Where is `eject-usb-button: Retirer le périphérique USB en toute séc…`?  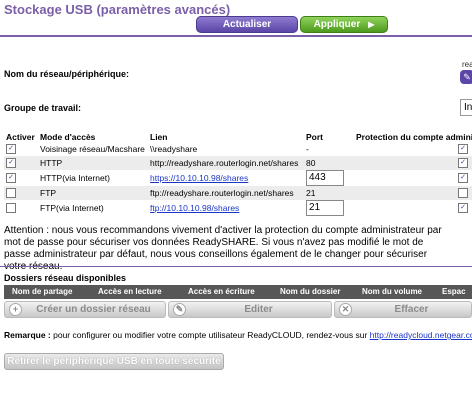 eject-usb-button: Retirer le périphérique USB en toute séc… is located at coordinates (114, 361).